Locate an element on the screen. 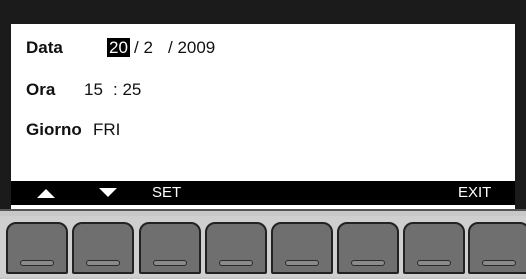 Image resolution: width=526 pixels, height=279 pixels. up-softkey is located at coordinates (46, 193).